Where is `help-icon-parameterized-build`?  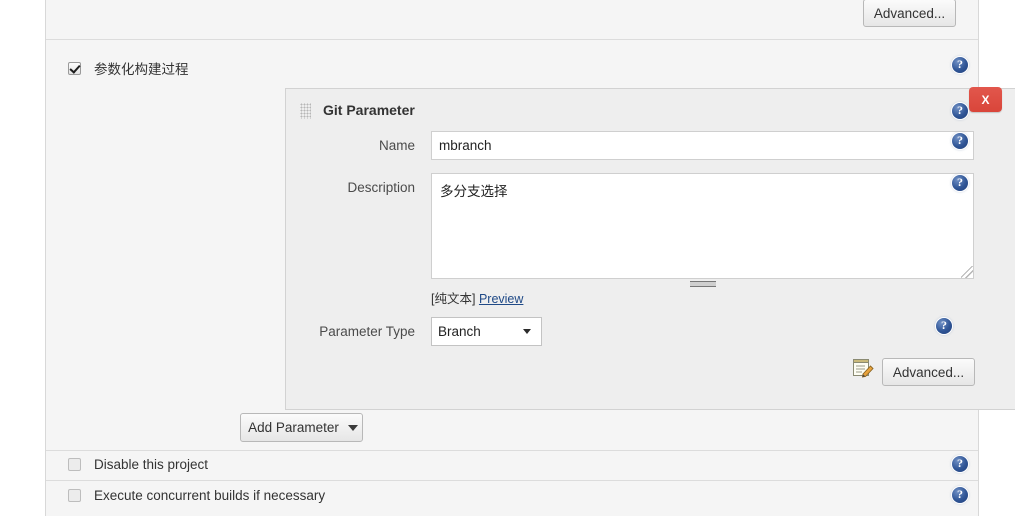
help-icon-parameterized-build is located at coordinates (960, 64).